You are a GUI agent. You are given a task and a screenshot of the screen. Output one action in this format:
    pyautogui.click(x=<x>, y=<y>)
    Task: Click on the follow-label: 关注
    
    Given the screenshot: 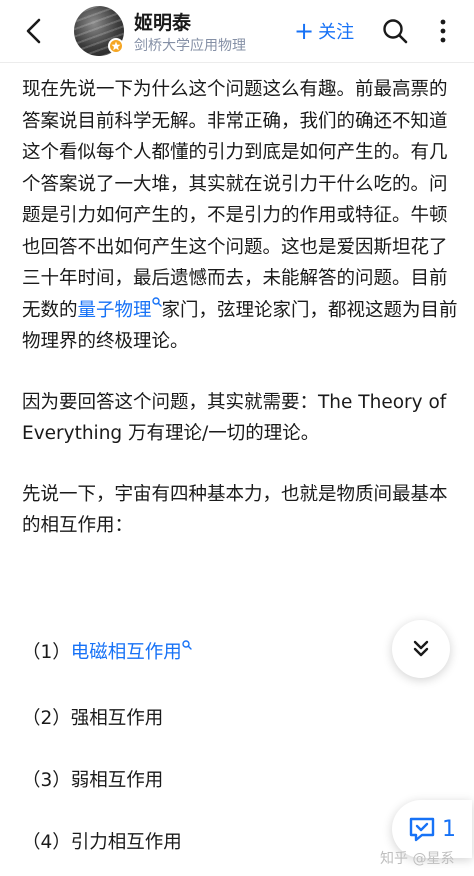 What is the action you would take?
    pyautogui.click(x=336, y=32)
    